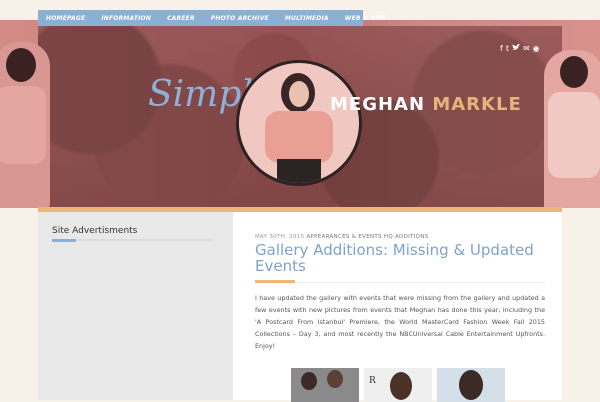  I want to click on nav-item-photo-archive: PHOTO ARCHIVE, so click(240, 18).